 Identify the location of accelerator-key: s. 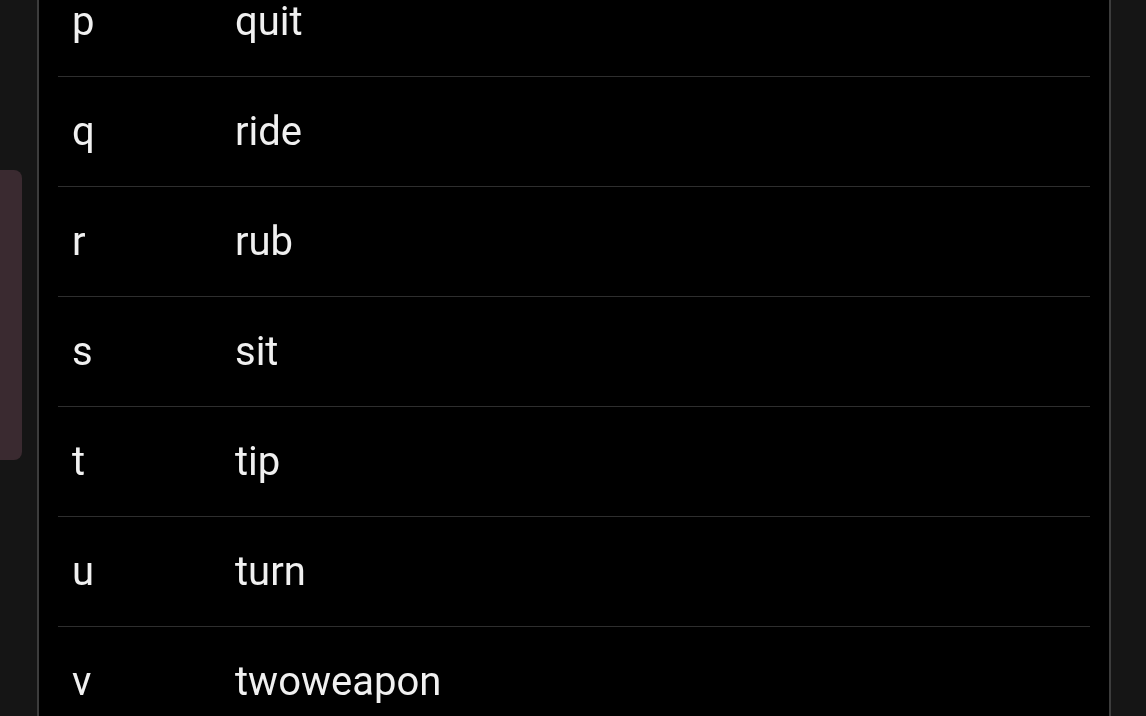
(146, 351).